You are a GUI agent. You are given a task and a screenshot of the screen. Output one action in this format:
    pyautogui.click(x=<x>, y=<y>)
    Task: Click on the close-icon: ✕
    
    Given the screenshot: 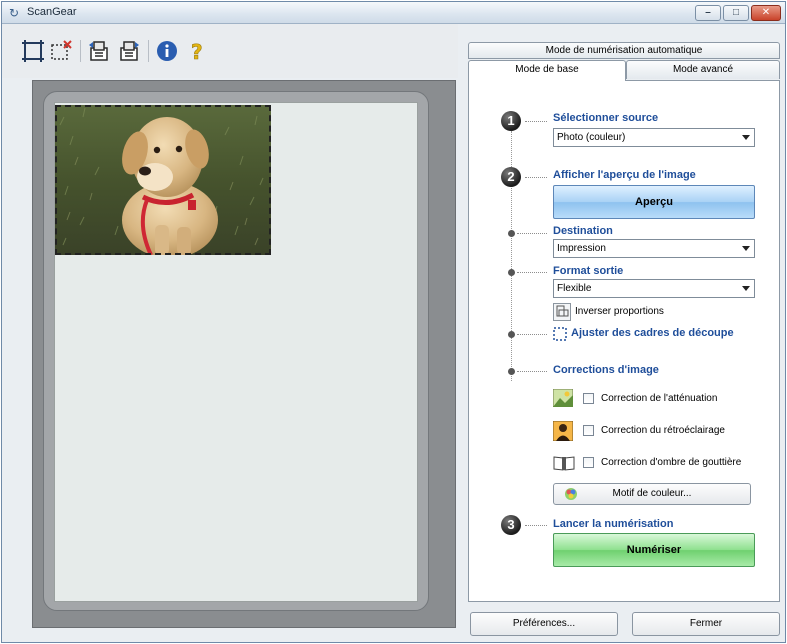 What is the action you would take?
    pyautogui.click(x=766, y=12)
    